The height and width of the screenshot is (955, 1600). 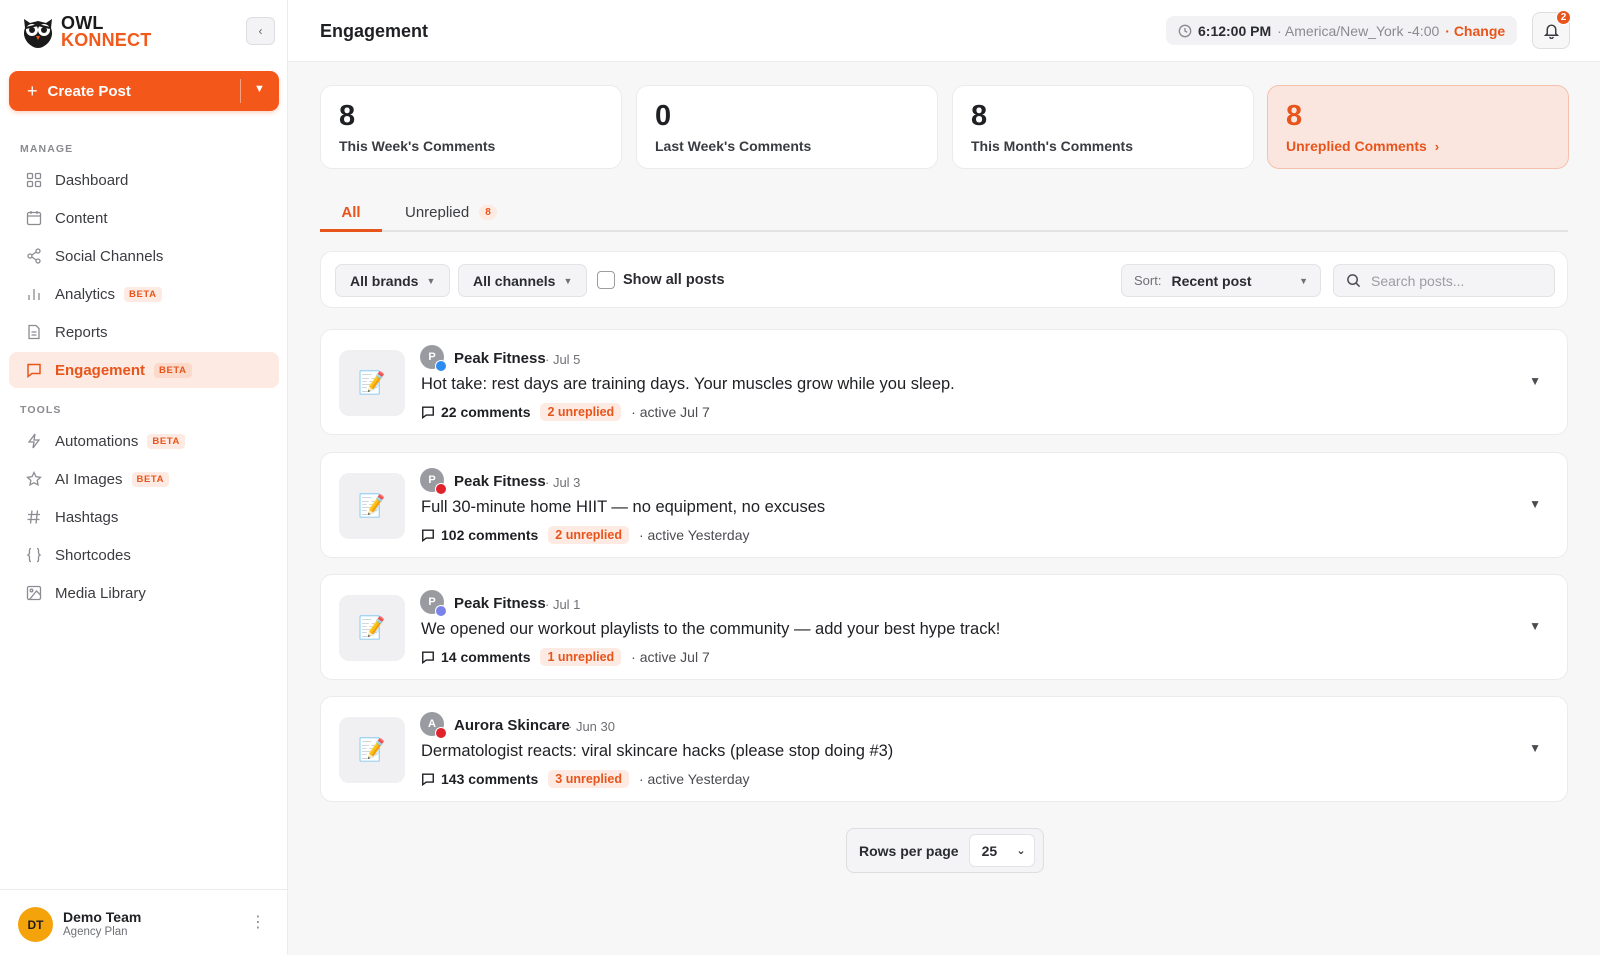 I want to click on tab-all: All, so click(x=351, y=214).